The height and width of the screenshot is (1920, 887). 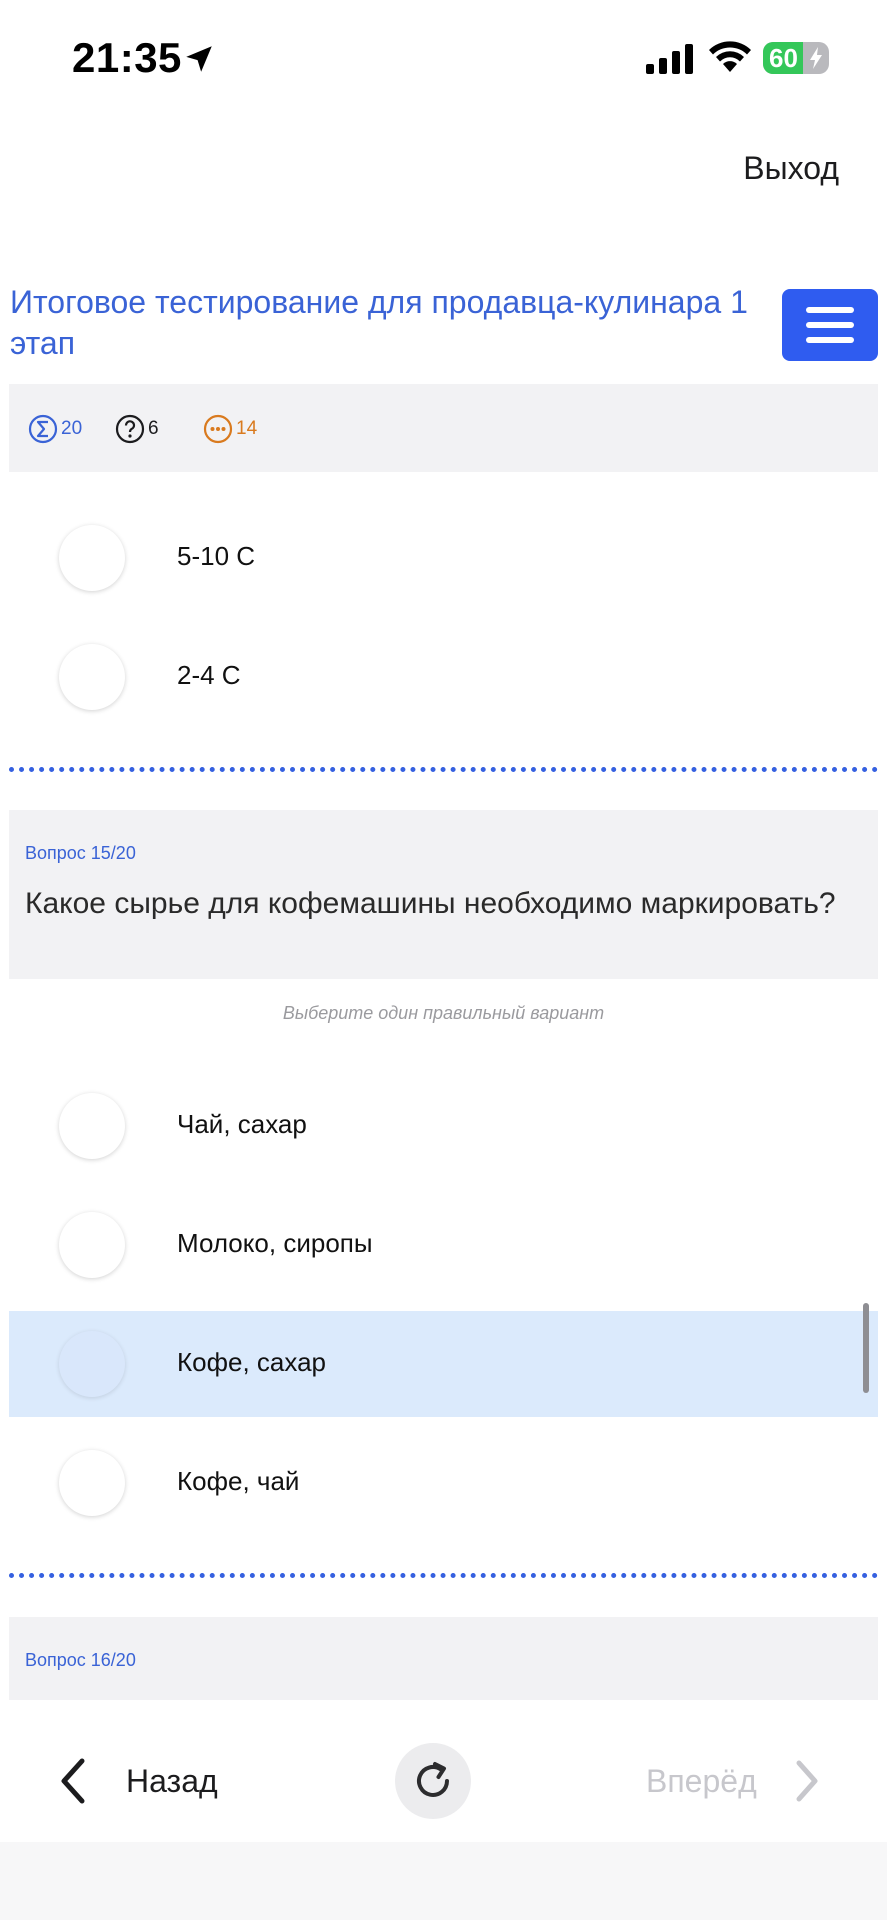 What do you see at coordinates (130, 429) in the screenshot?
I see `question-circle-icon` at bounding box center [130, 429].